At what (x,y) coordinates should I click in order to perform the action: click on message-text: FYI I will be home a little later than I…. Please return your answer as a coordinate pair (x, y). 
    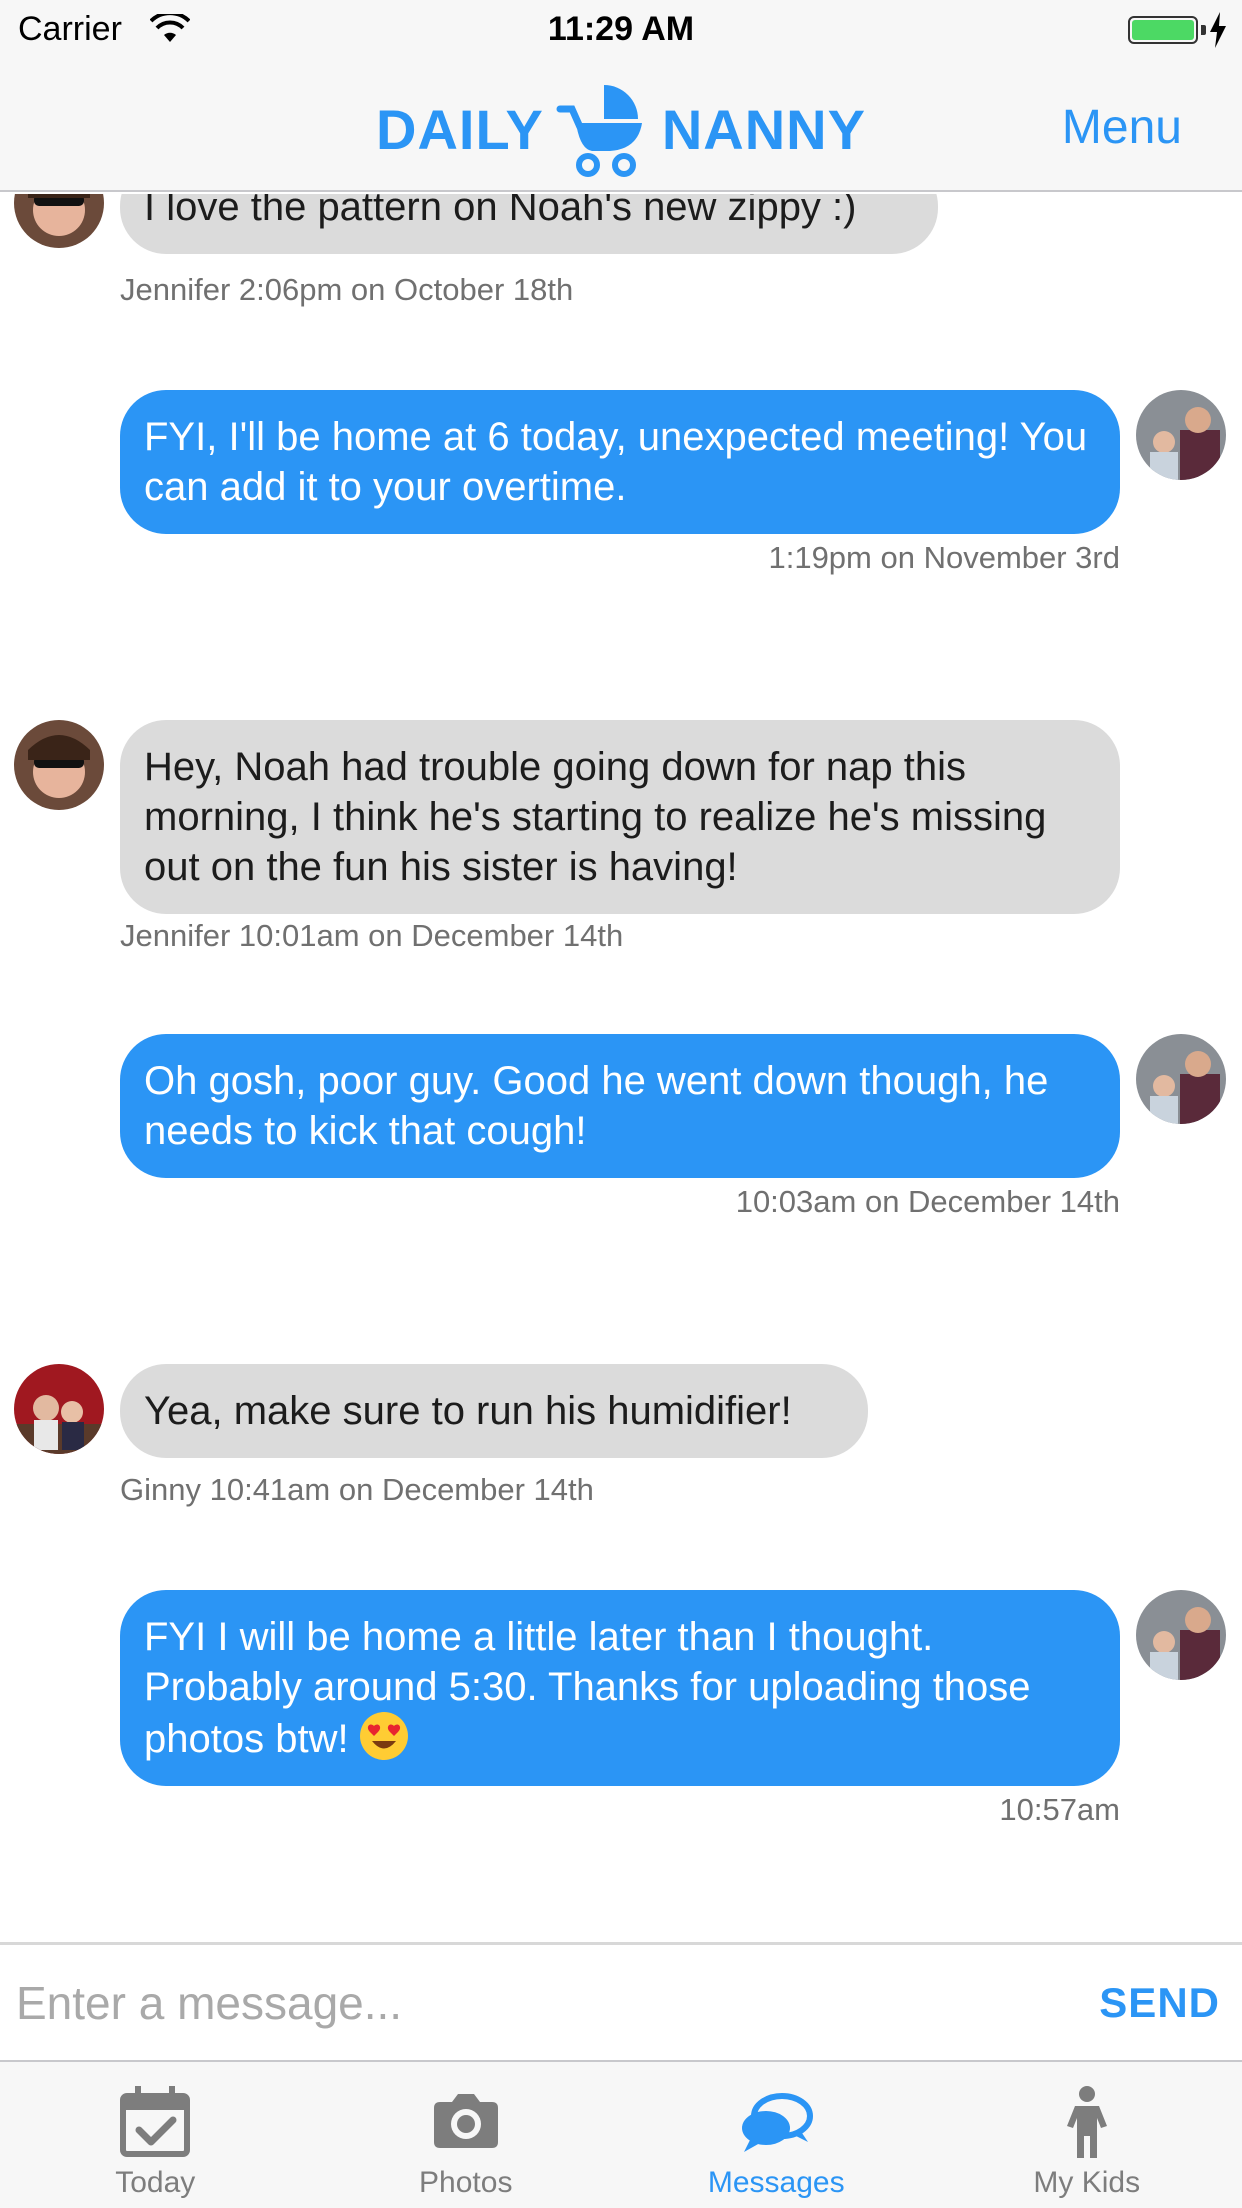
    Looking at the image, I should click on (587, 1688).